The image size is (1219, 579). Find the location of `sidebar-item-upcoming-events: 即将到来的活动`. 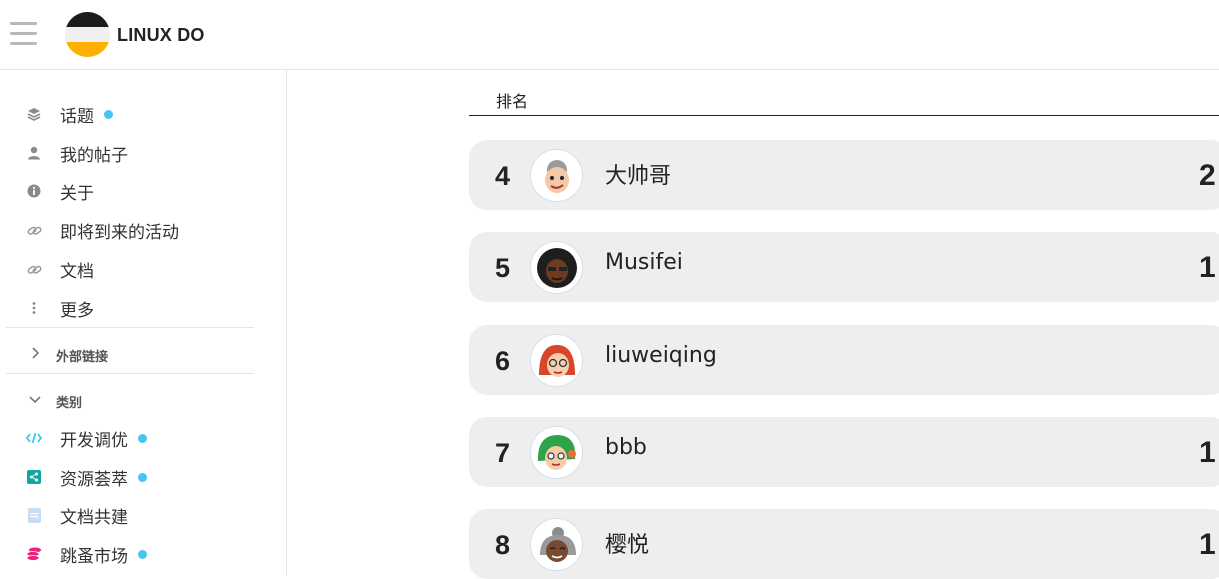

sidebar-item-upcoming-events: 即将到来的活动 is located at coordinates (130, 230).